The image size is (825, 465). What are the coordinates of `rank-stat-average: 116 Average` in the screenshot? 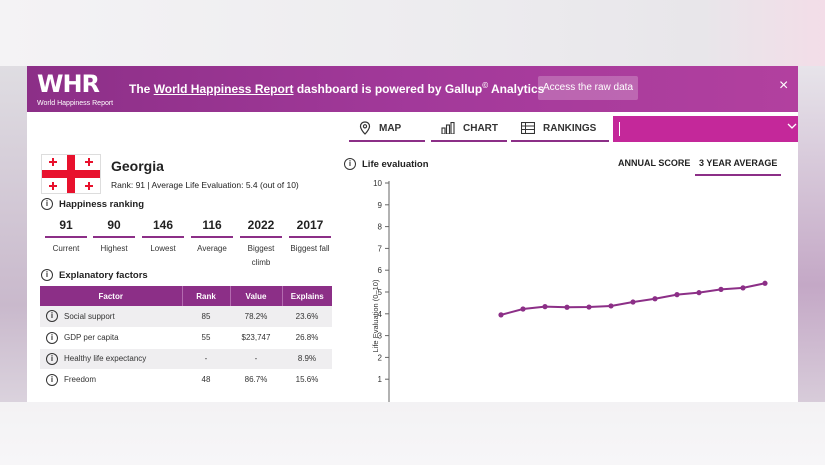 It's located at (212, 237).